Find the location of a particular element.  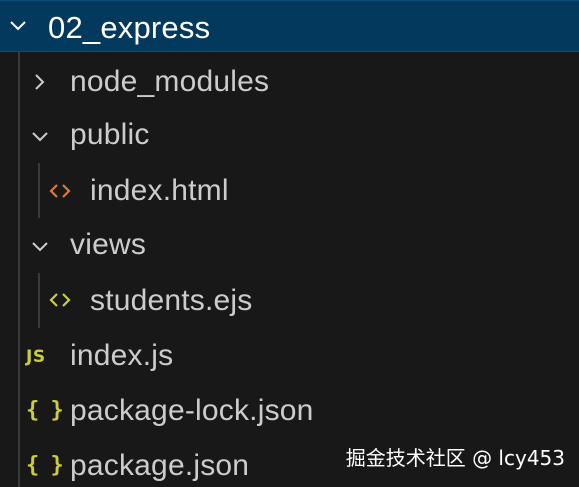

ejs-icon is located at coordinates (60, 300).